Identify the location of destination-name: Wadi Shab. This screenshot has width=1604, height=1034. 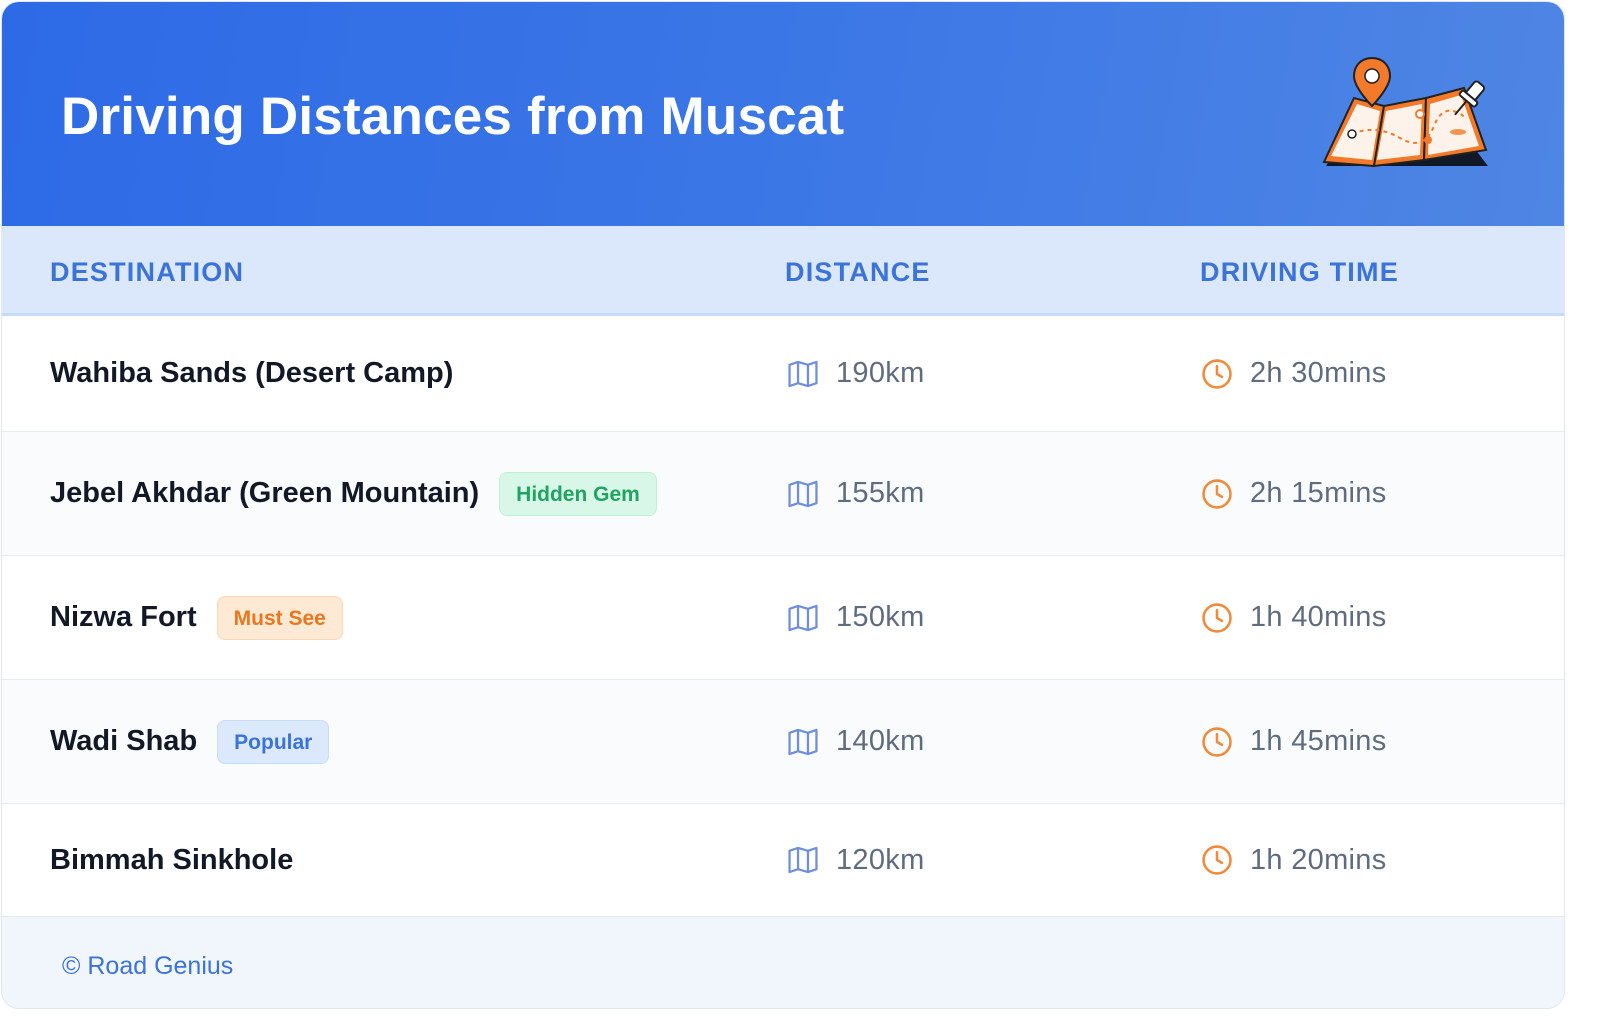
(124, 741).